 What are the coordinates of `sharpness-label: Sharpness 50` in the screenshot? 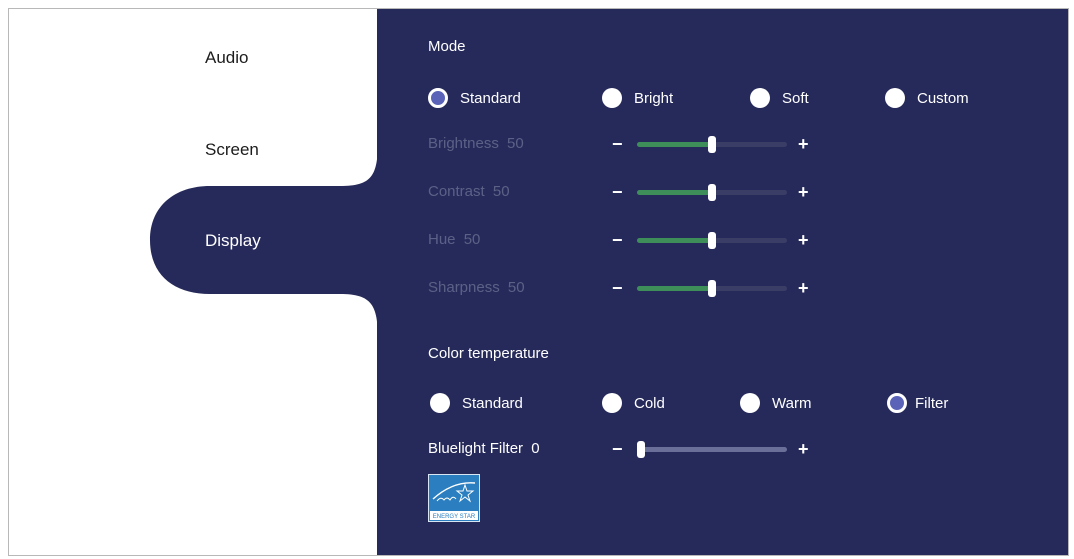 It's located at (476, 287).